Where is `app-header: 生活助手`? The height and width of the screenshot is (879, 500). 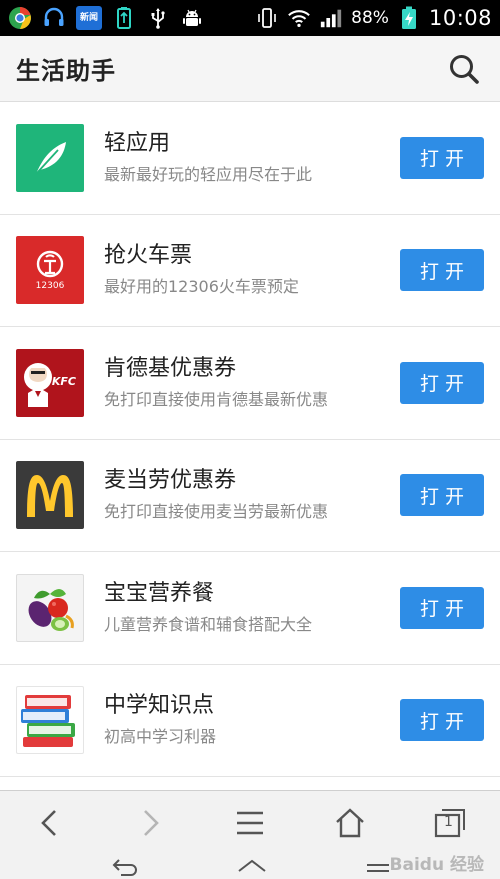 app-header: 生活助手 is located at coordinates (250, 69).